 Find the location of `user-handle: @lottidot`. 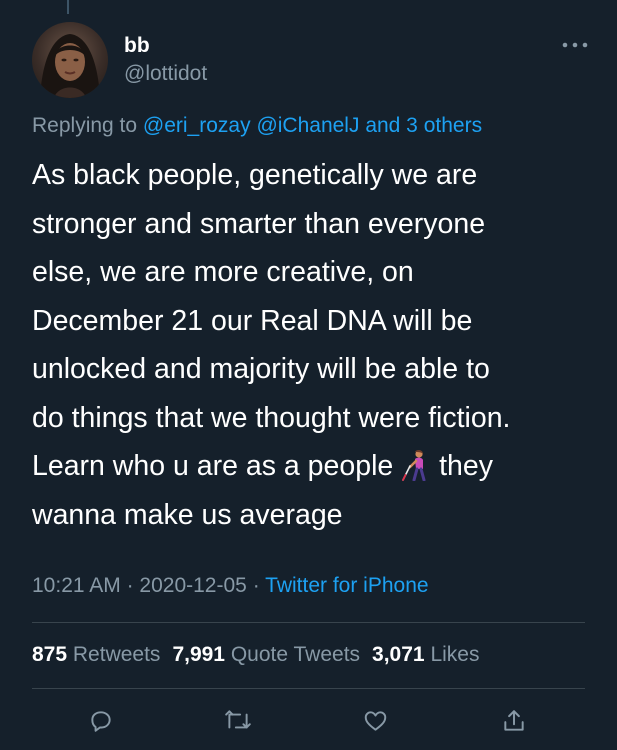

user-handle: @lottidot is located at coordinates (165, 74).